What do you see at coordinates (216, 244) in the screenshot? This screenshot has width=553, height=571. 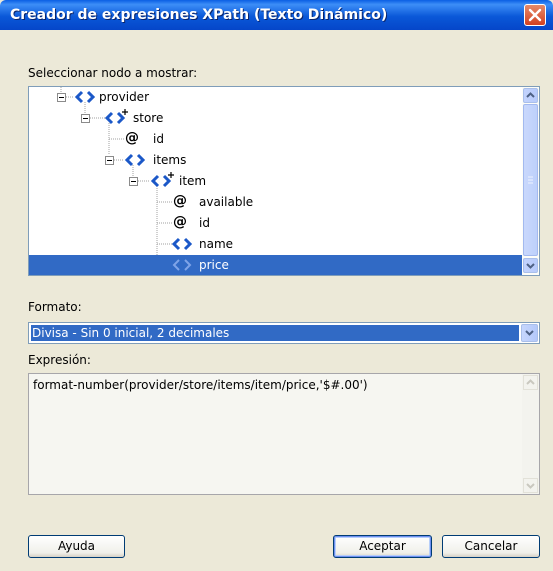 I see `tree-node-label: name` at bounding box center [216, 244].